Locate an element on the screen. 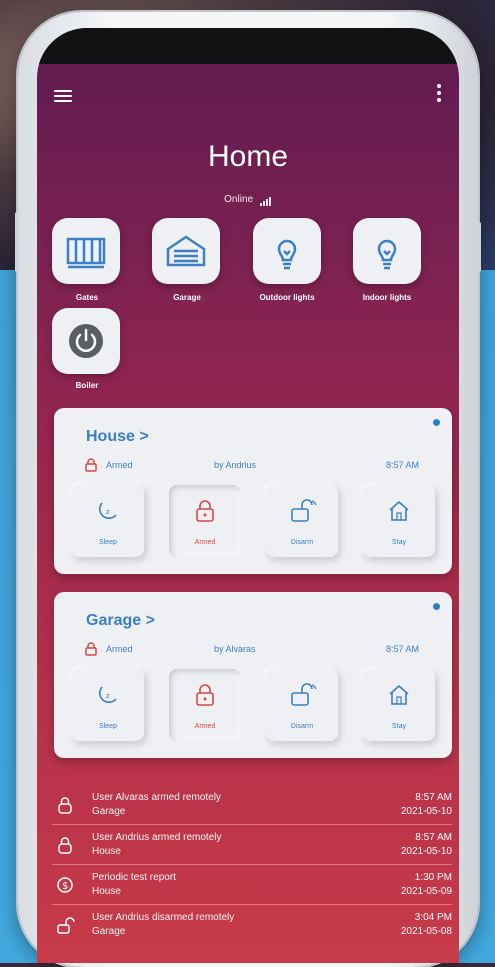 The image size is (495, 967). area-name-link: House > is located at coordinates (117, 437).